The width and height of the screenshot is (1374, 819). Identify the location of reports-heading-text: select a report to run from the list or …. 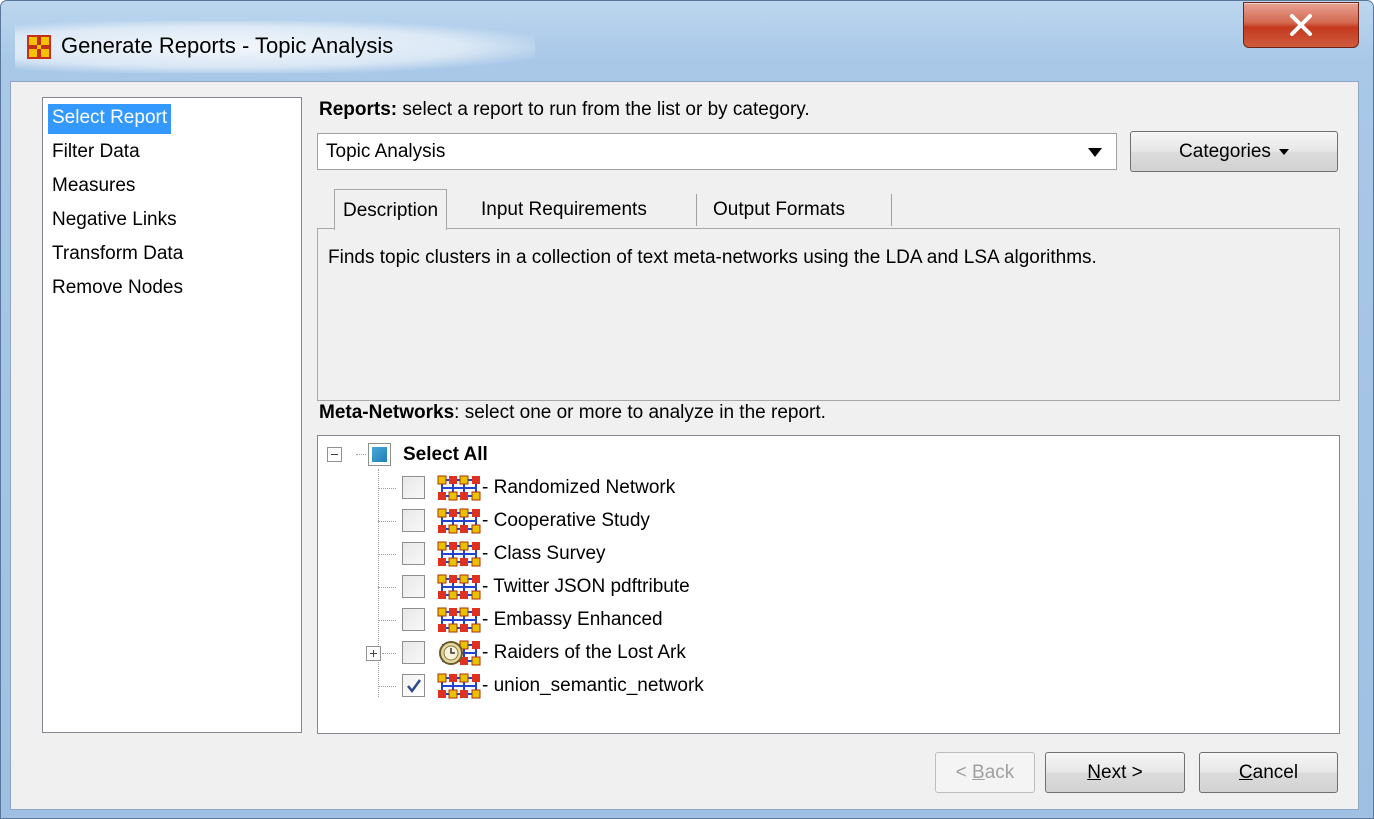
(603, 109).